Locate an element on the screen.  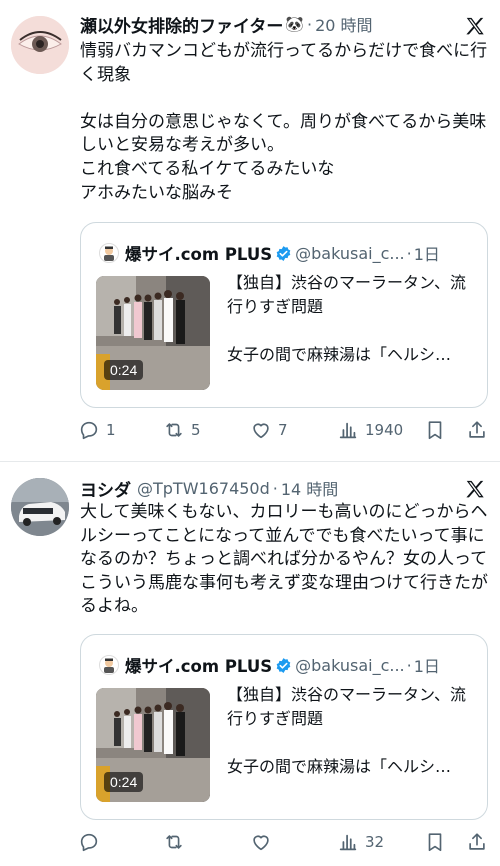
timestamp: 20 時間 is located at coordinates (343, 24).